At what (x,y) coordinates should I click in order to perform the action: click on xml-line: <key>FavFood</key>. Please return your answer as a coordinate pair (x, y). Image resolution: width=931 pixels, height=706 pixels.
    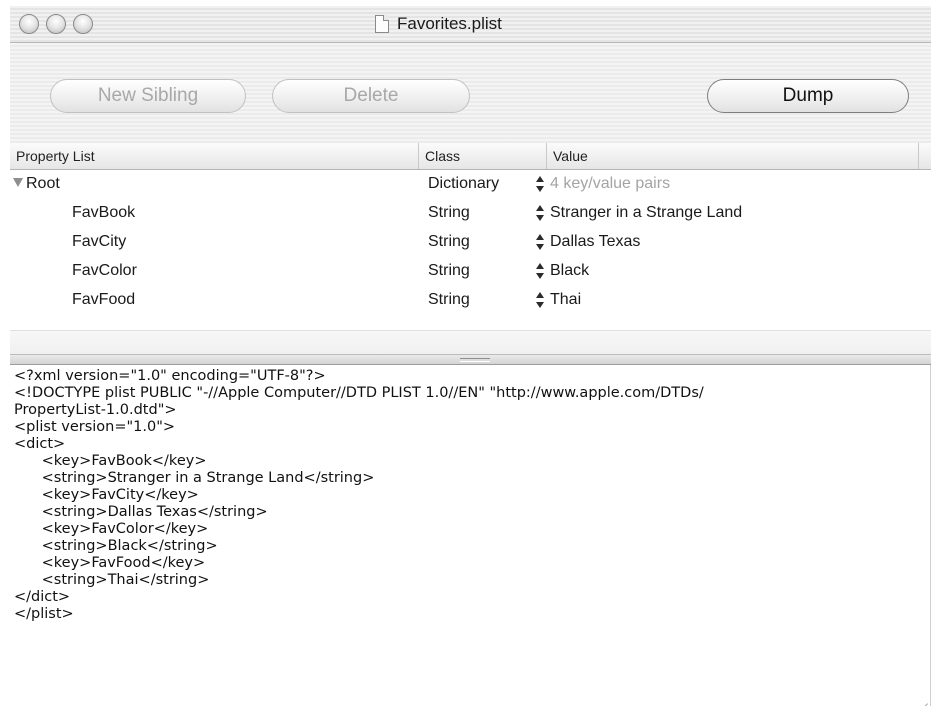
    Looking at the image, I should click on (110, 563).